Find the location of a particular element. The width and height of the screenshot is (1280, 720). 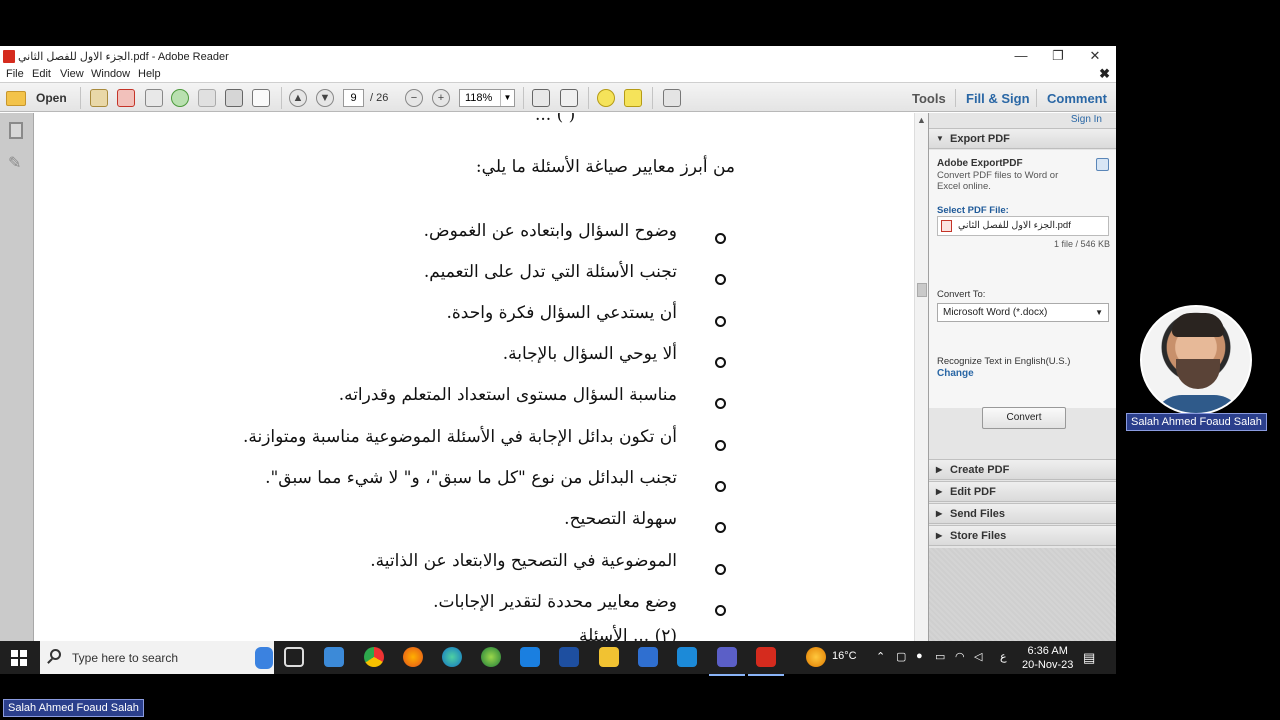

tray-app-icon: ▢ is located at coordinates (901, 656).